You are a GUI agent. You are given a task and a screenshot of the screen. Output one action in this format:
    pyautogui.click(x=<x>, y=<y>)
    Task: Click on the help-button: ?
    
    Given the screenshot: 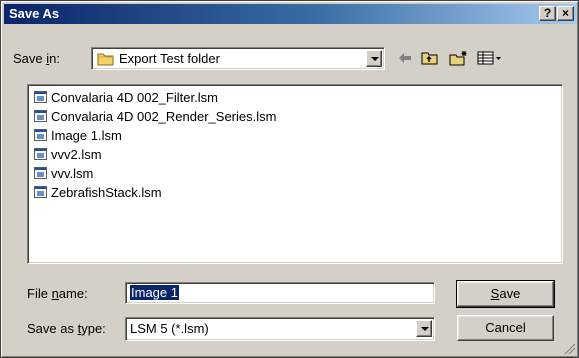 What is the action you would take?
    pyautogui.click(x=547, y=13)
    